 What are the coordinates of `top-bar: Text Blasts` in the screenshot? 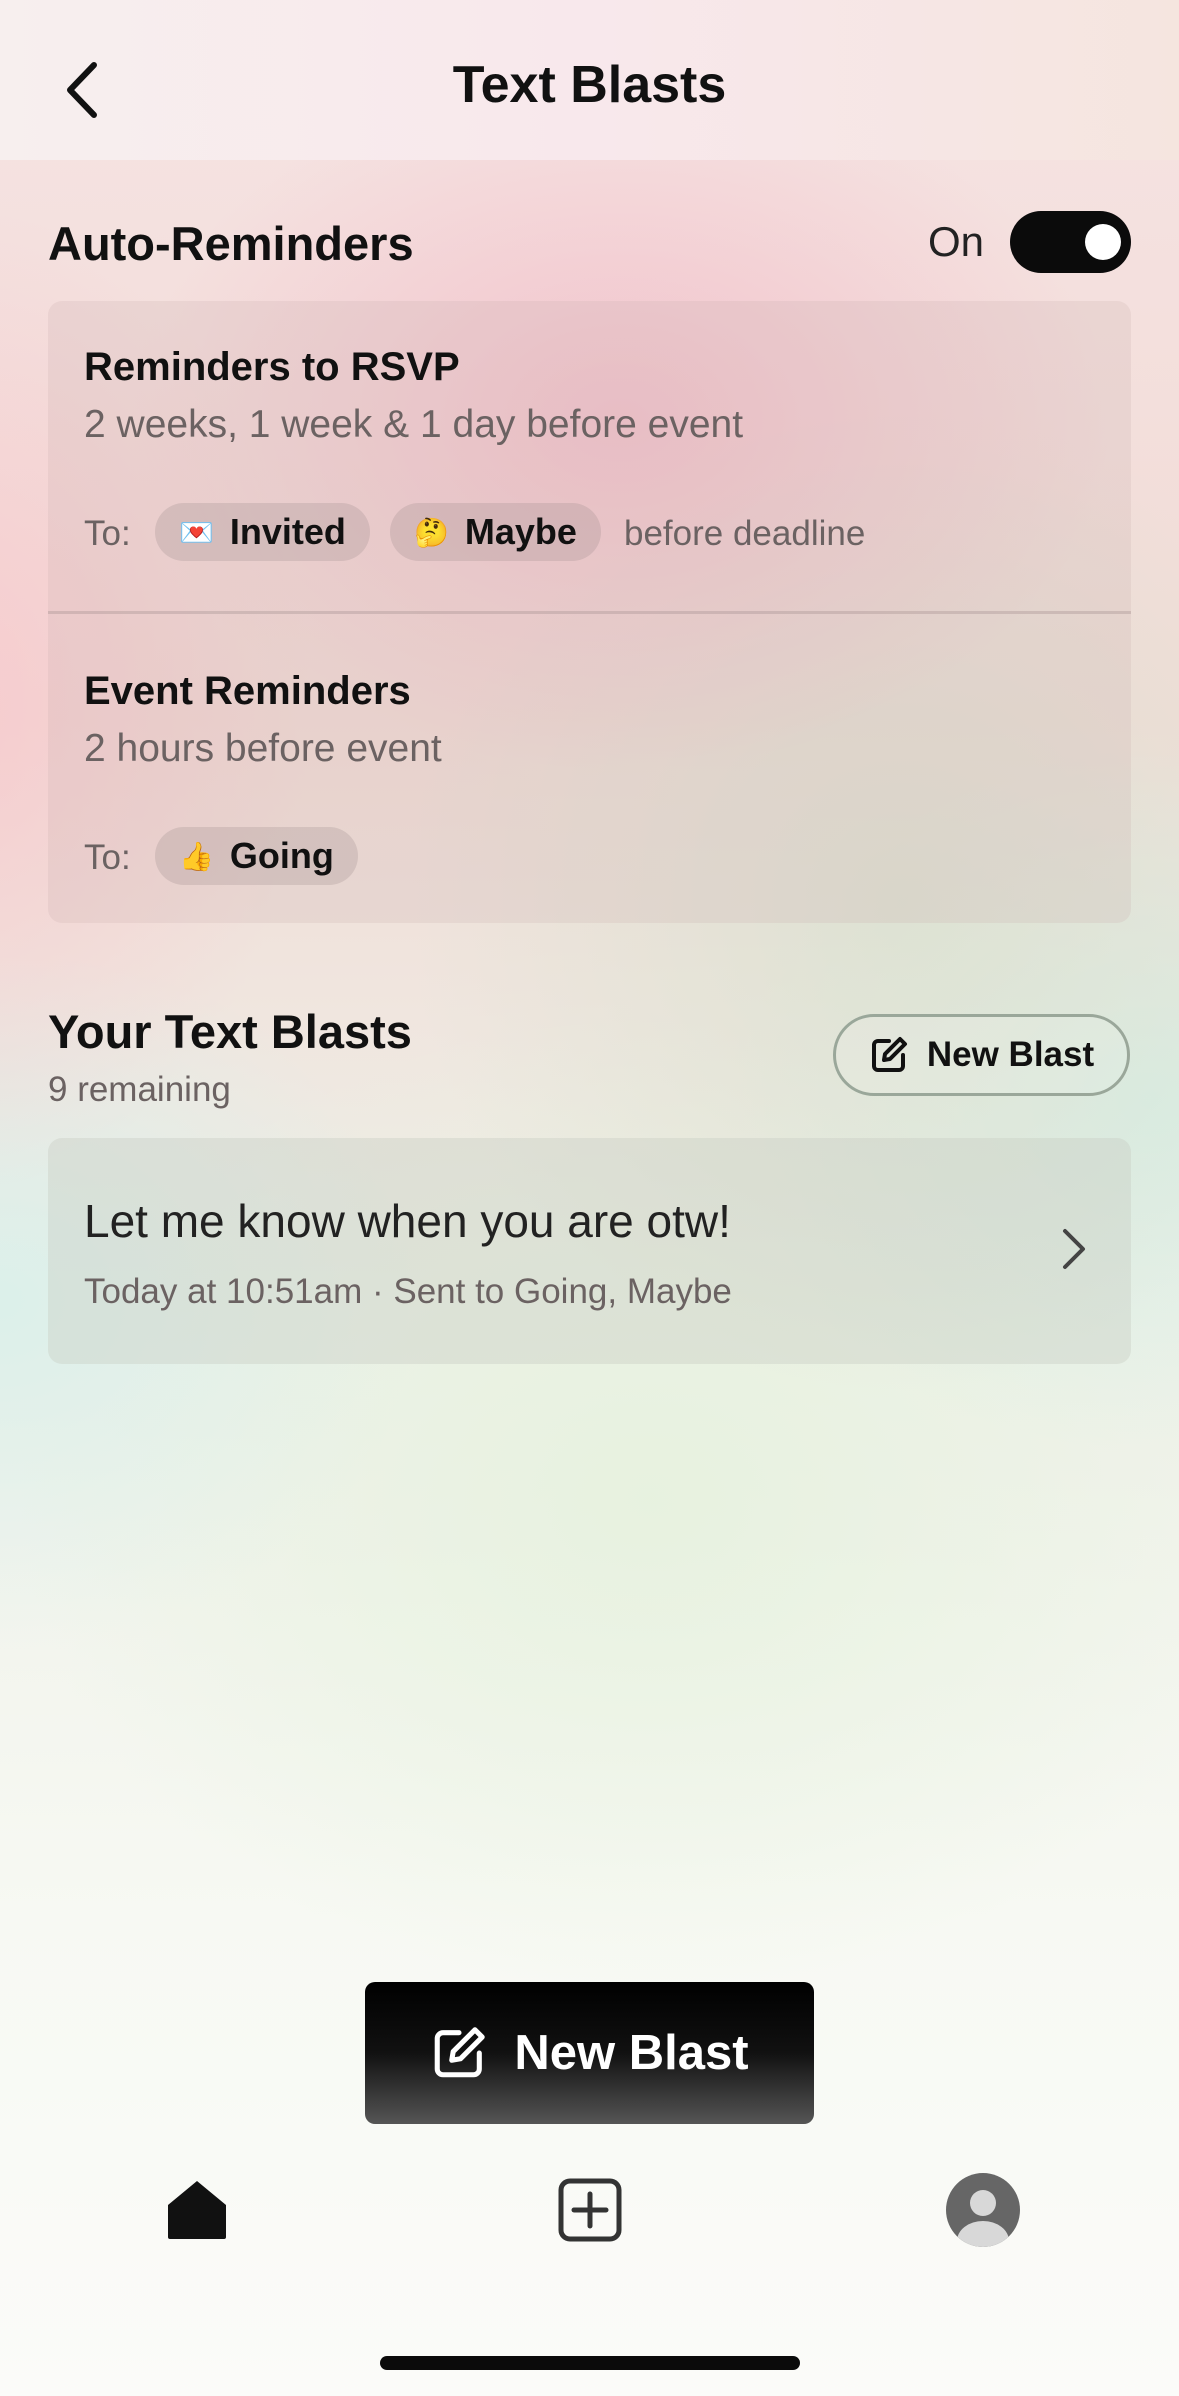 It's located at (589, 80).